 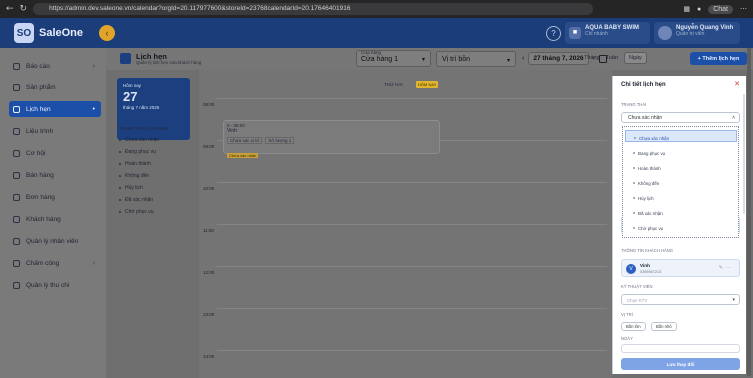 What do you see at coordinates (553, 33) in the screenshot?
I see `help-icon: ?` at bounding box center [553, 33].